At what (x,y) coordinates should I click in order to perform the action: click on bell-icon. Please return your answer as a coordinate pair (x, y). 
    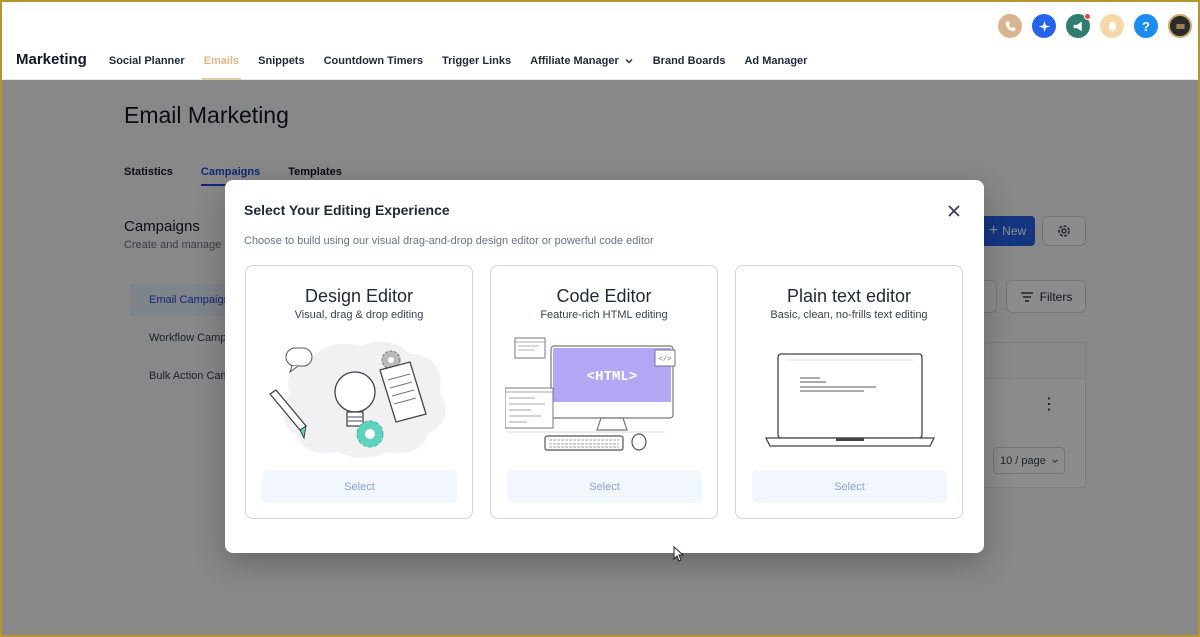
    Looking at the image, I should click on (1112, 26).